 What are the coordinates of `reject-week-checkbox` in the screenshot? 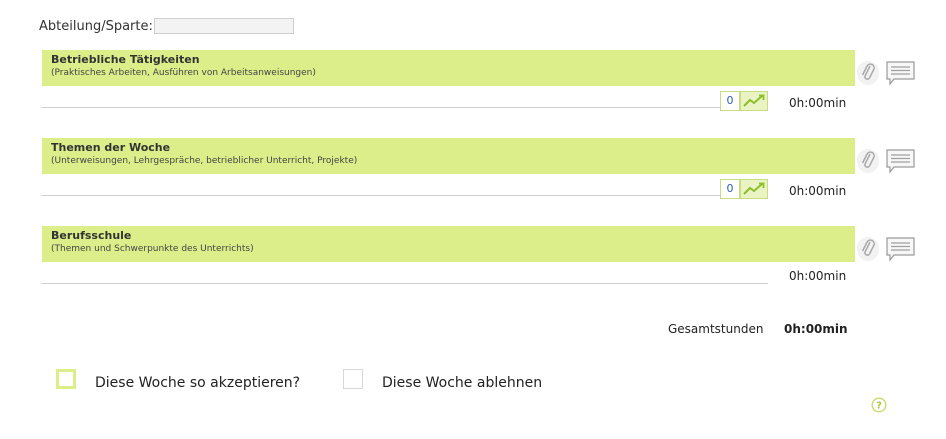 It's located at (353, 379).